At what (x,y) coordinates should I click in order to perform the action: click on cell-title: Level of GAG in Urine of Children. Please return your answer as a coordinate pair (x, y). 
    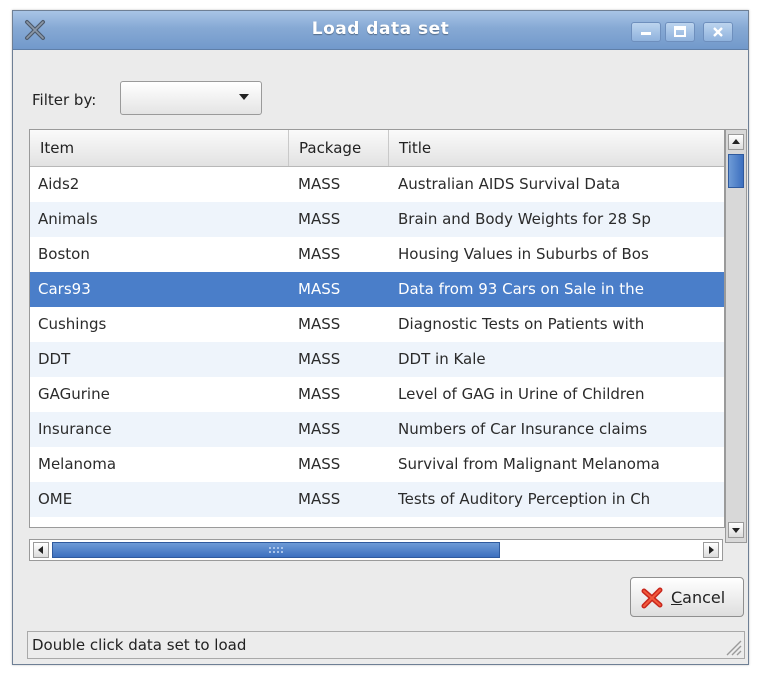
    Looking at the image, I should click on (521, 394).